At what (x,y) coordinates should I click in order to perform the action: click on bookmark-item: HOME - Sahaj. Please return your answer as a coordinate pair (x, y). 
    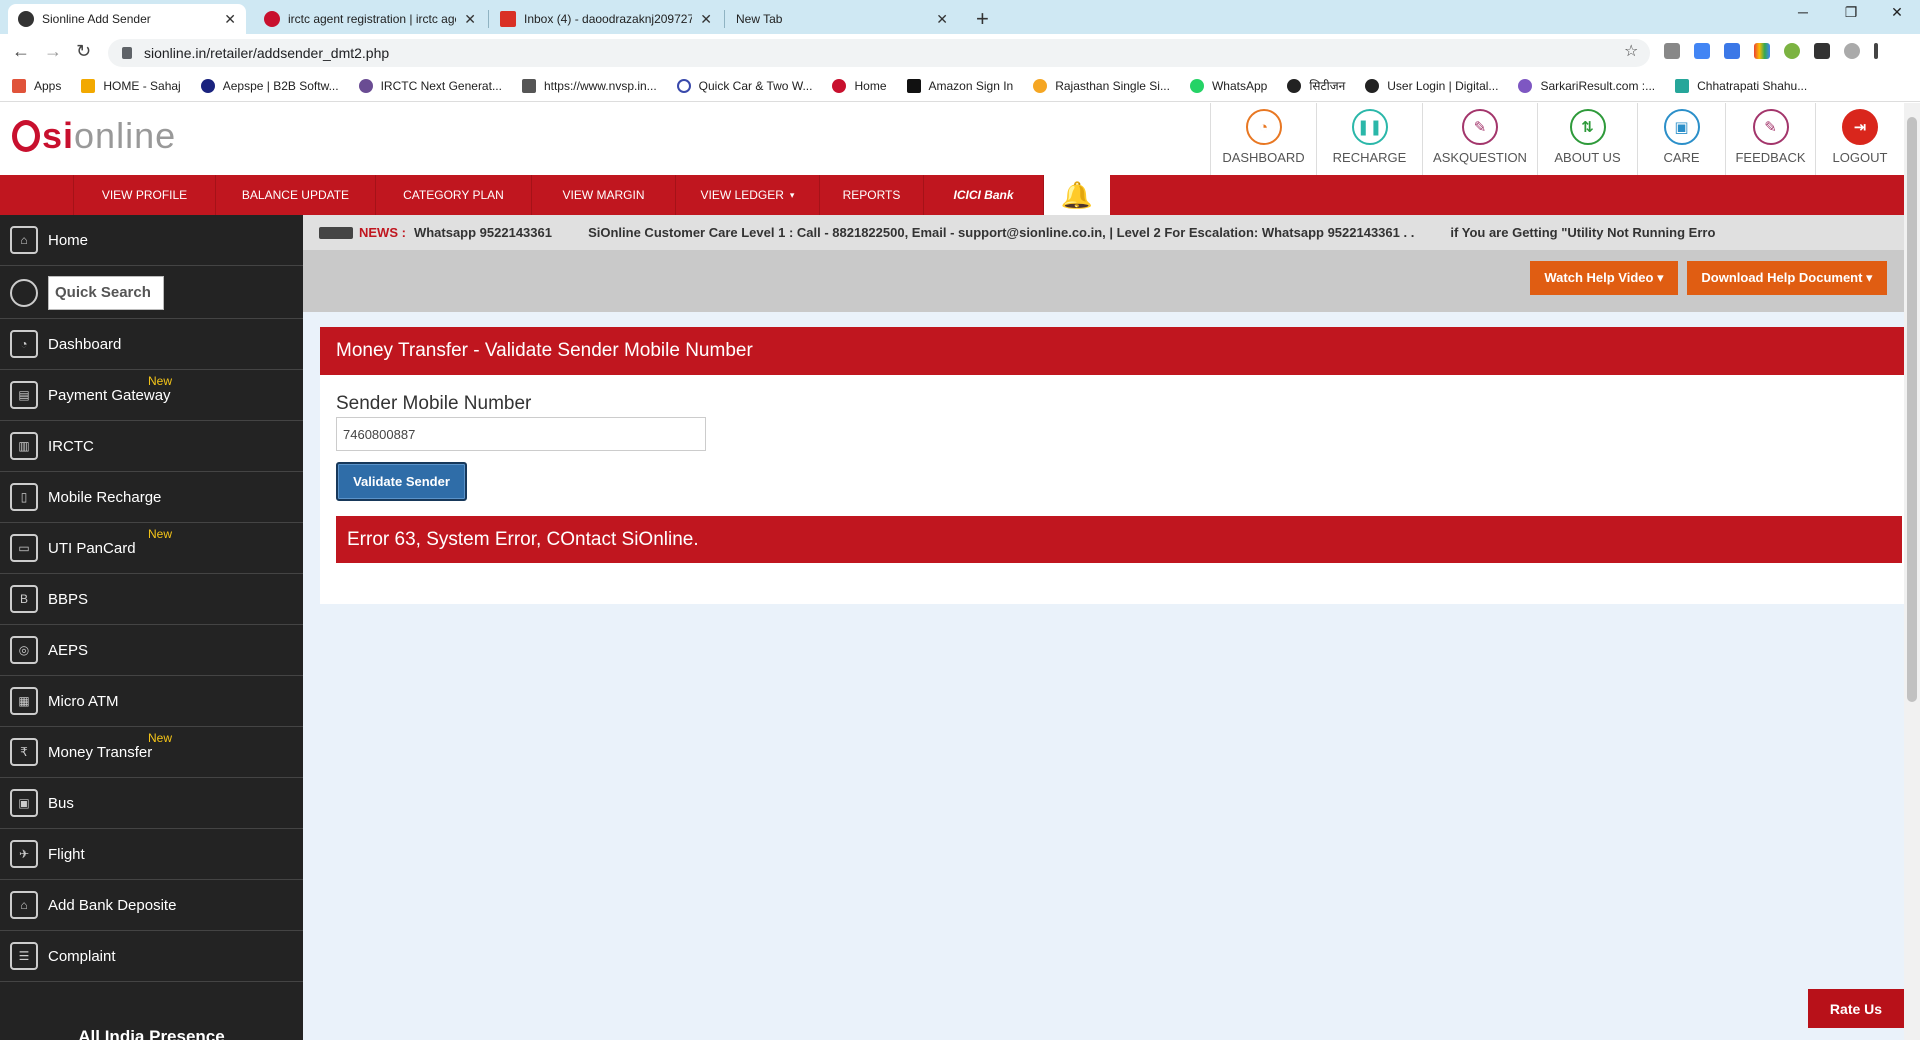
    Looking at the image, I should click on (131, 85).